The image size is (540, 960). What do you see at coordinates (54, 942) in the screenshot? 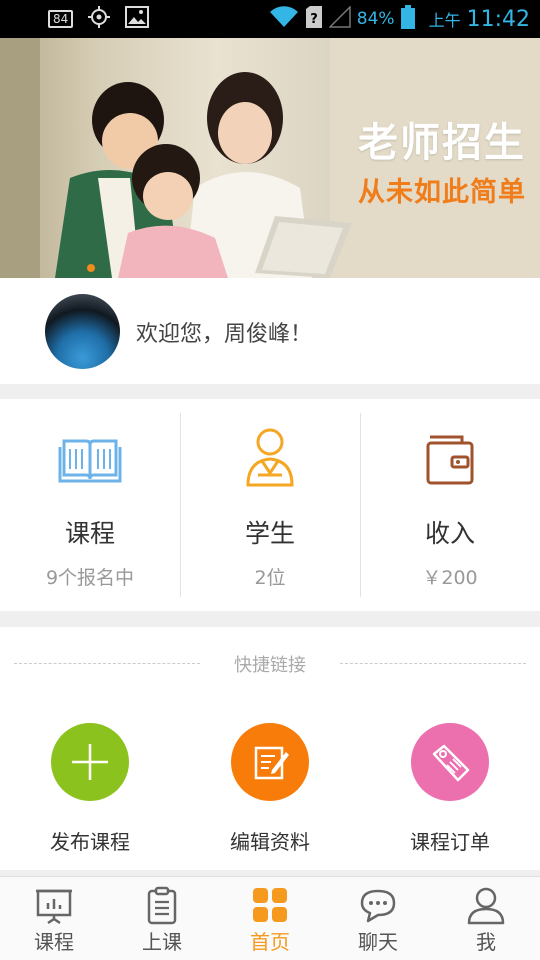
I see `nav-label-courses: 课程` at bounding box center [54, 942].